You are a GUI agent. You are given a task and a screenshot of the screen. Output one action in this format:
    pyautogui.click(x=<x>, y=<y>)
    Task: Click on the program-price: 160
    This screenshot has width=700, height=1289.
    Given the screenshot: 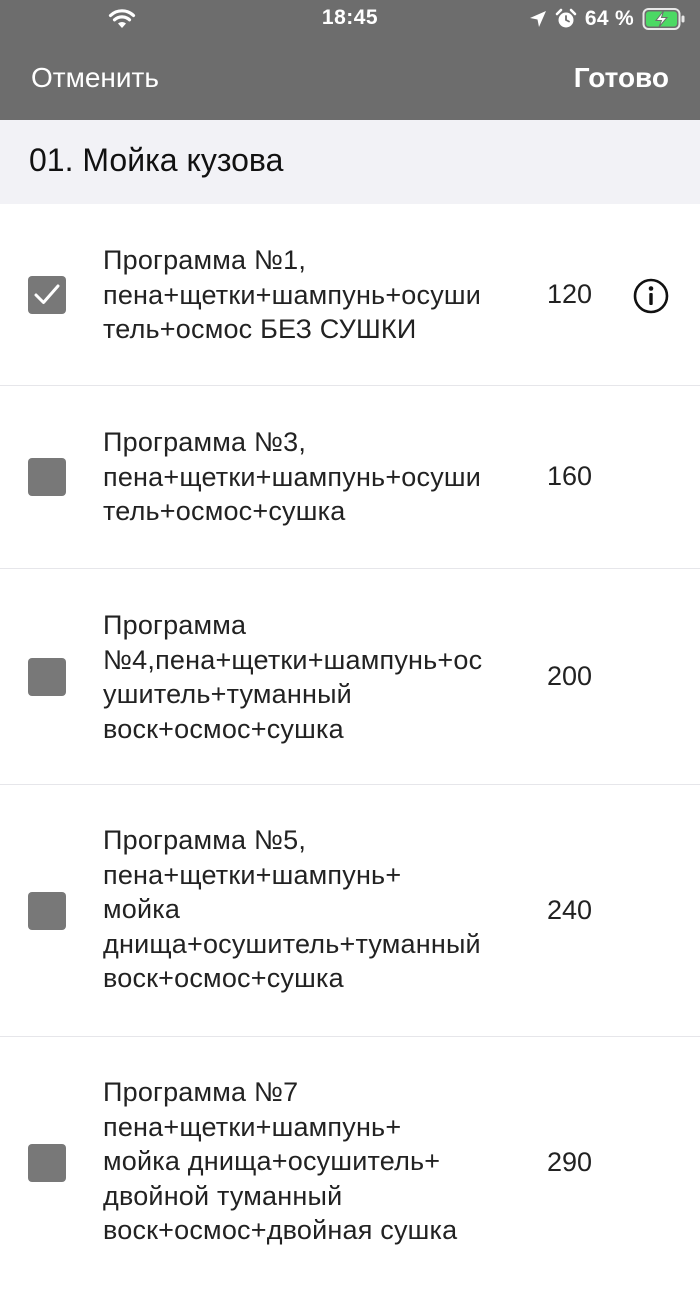 What is the action you would take?
    pyautogui.click(x=570, y=476)
    